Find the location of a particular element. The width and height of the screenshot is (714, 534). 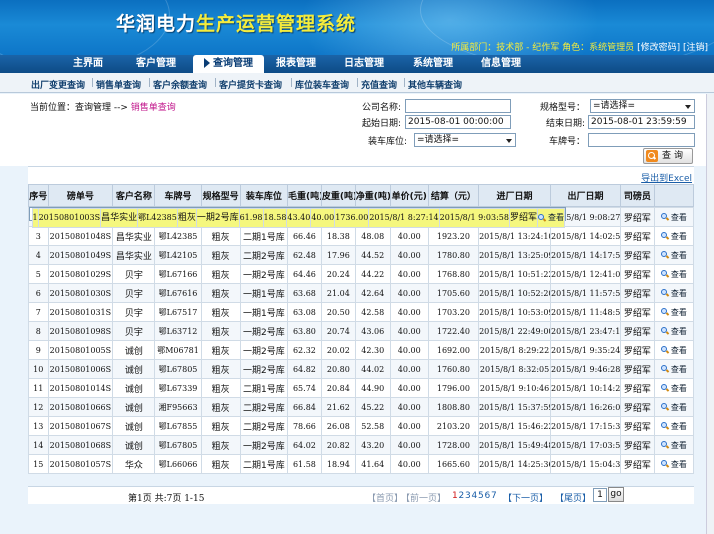

subnav-sales-order: 销售单查询 is located at coordinates (118, 84).